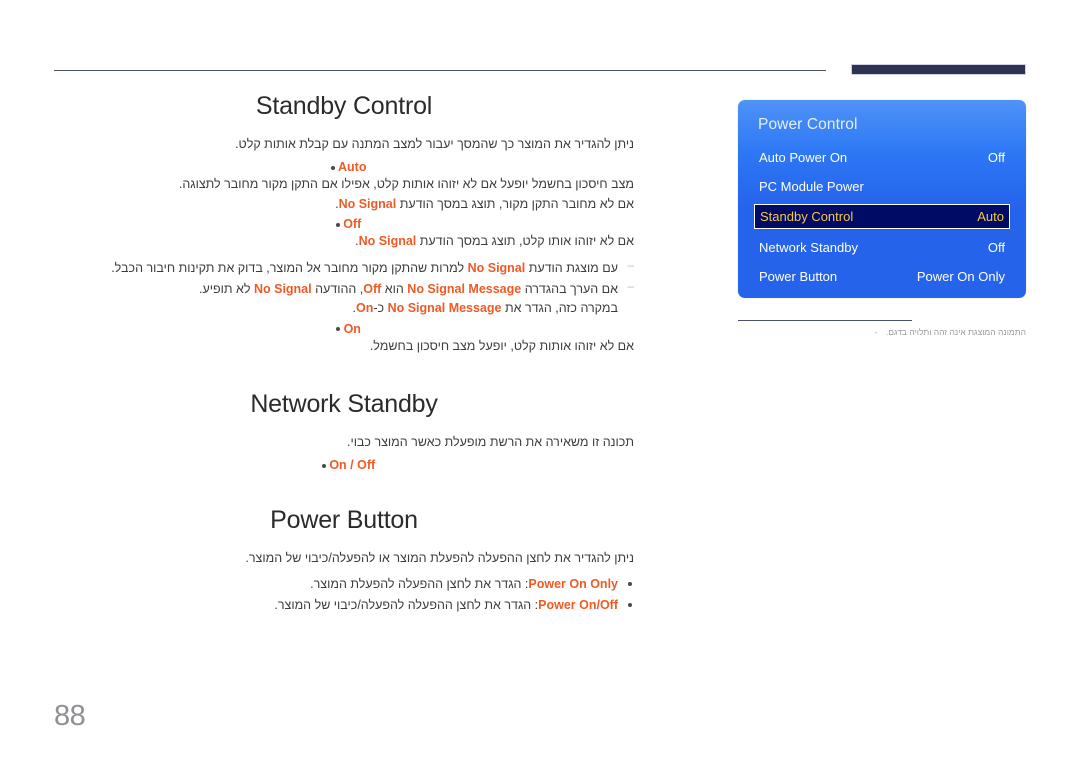  I want to click on header-thick-bar, so click(938, 69).